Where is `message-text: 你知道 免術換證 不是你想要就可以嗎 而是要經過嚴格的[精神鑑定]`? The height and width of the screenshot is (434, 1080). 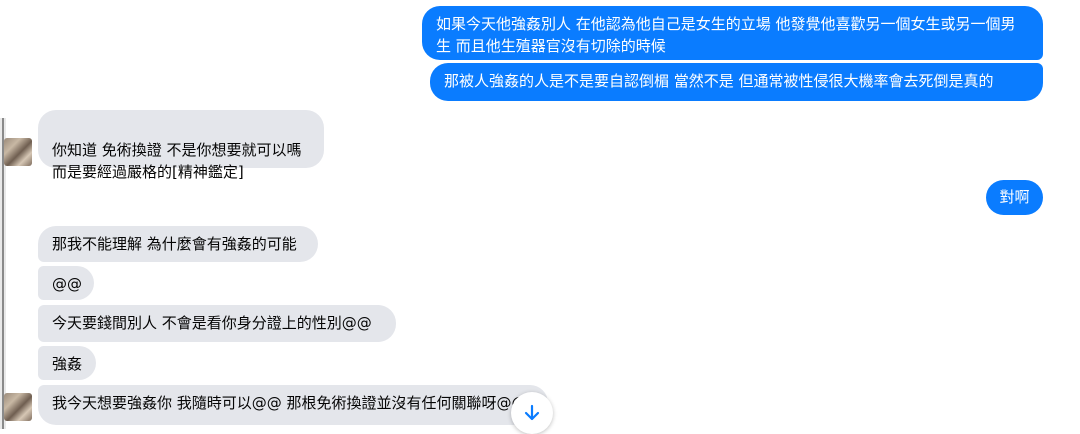 message-text: 你知道 免術換證 不是你想要就可以嗎 而是要經過嚴格的[精神鑑定] is located at coordinates (177, 161).